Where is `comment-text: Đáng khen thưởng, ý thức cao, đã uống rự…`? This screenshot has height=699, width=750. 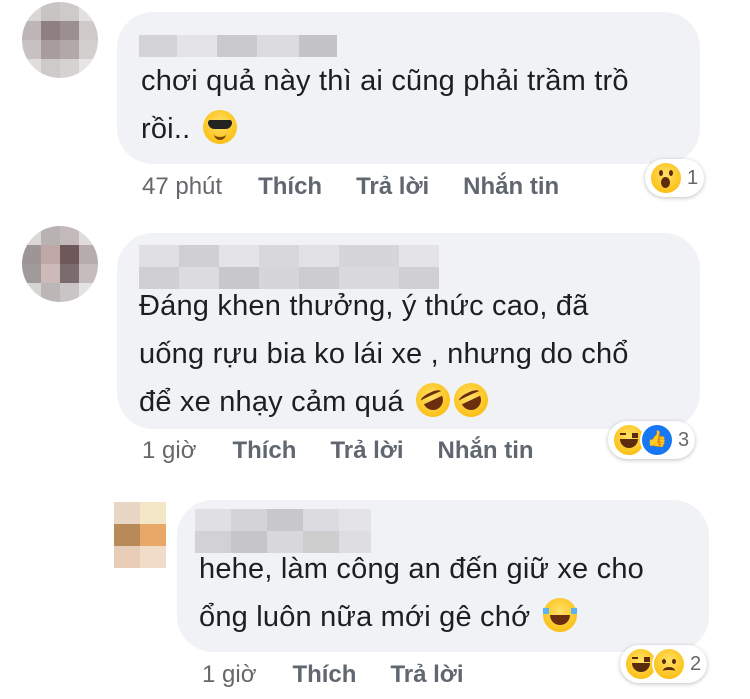 comment-text: Đáng khen thưởng, ý thức cao, đã uống rự… is located at coordinates (384, 354).